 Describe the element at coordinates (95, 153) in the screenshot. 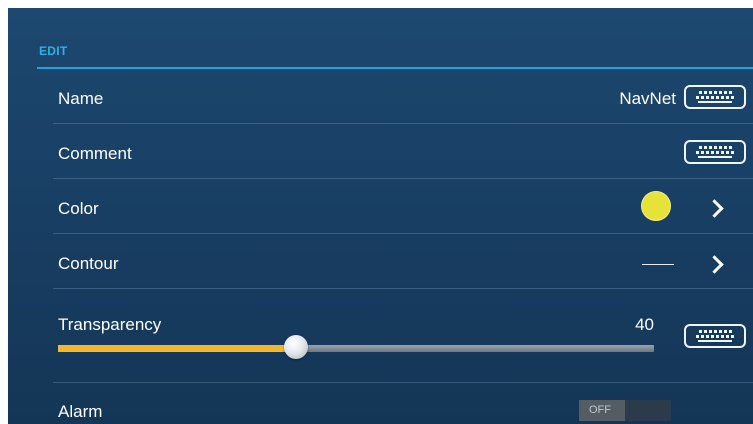

I see `comment-label: Comment` at that location.